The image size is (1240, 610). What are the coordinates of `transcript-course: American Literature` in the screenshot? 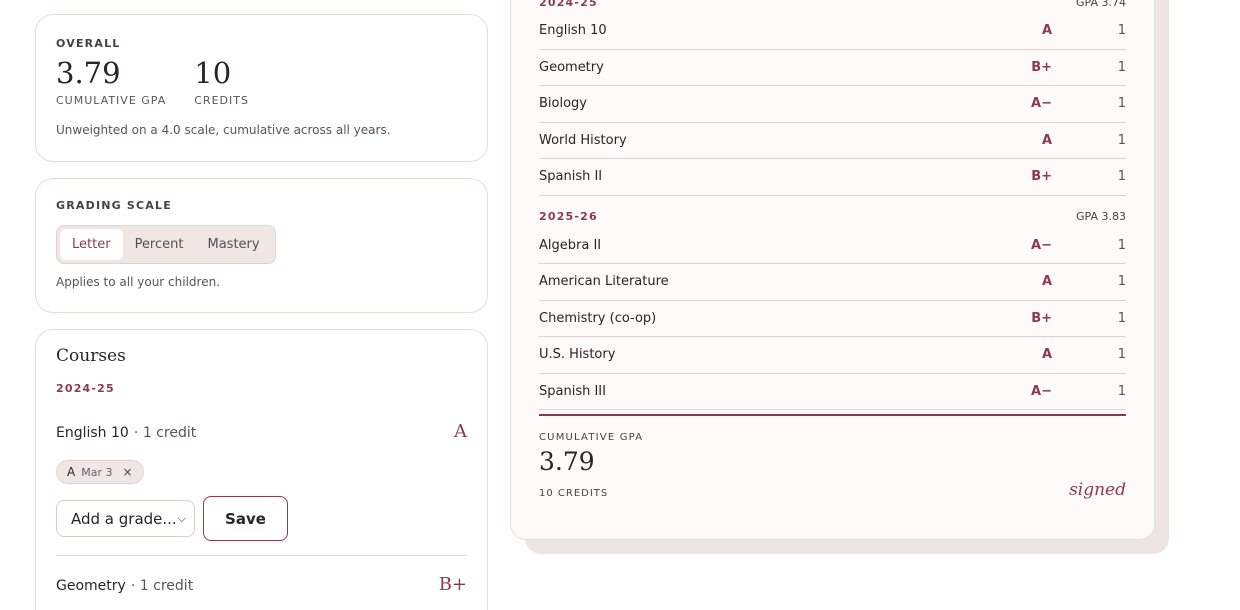 It's located at (604, 282).